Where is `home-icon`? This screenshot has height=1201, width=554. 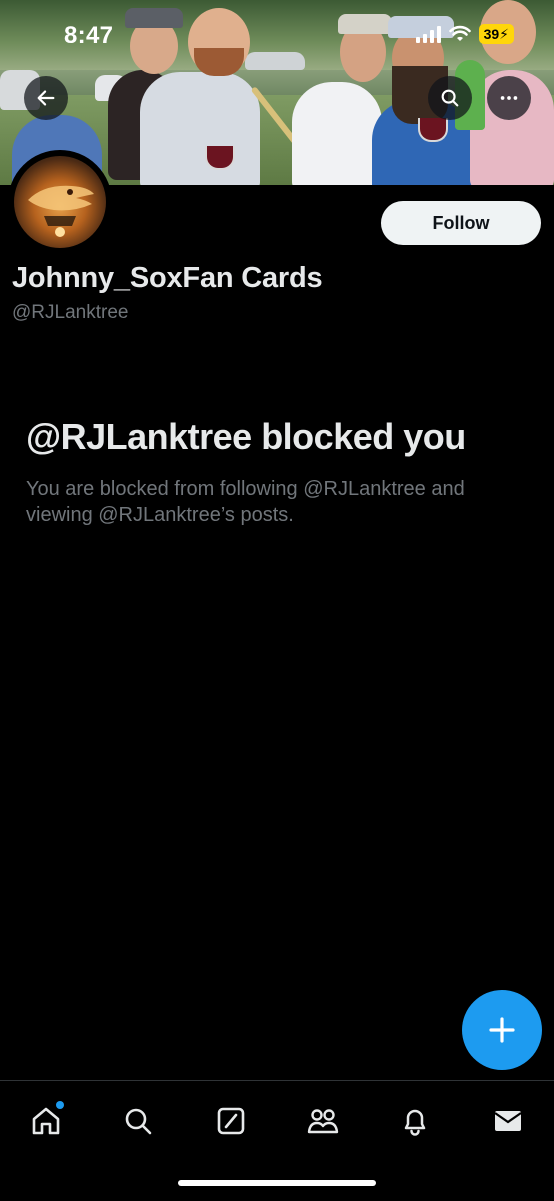 home-icon is located at coordinates (46, 1121).